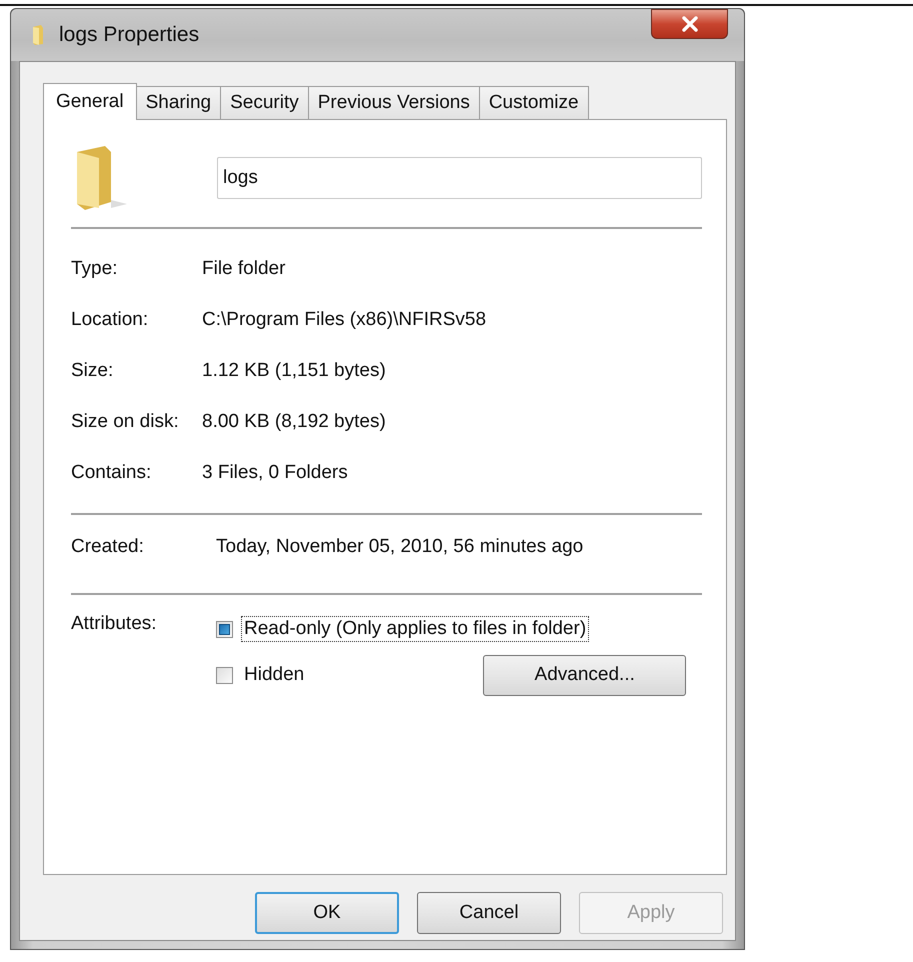 This screenshot has height=962, width=913. I want to click on name-field: logs, so click(459, 178).